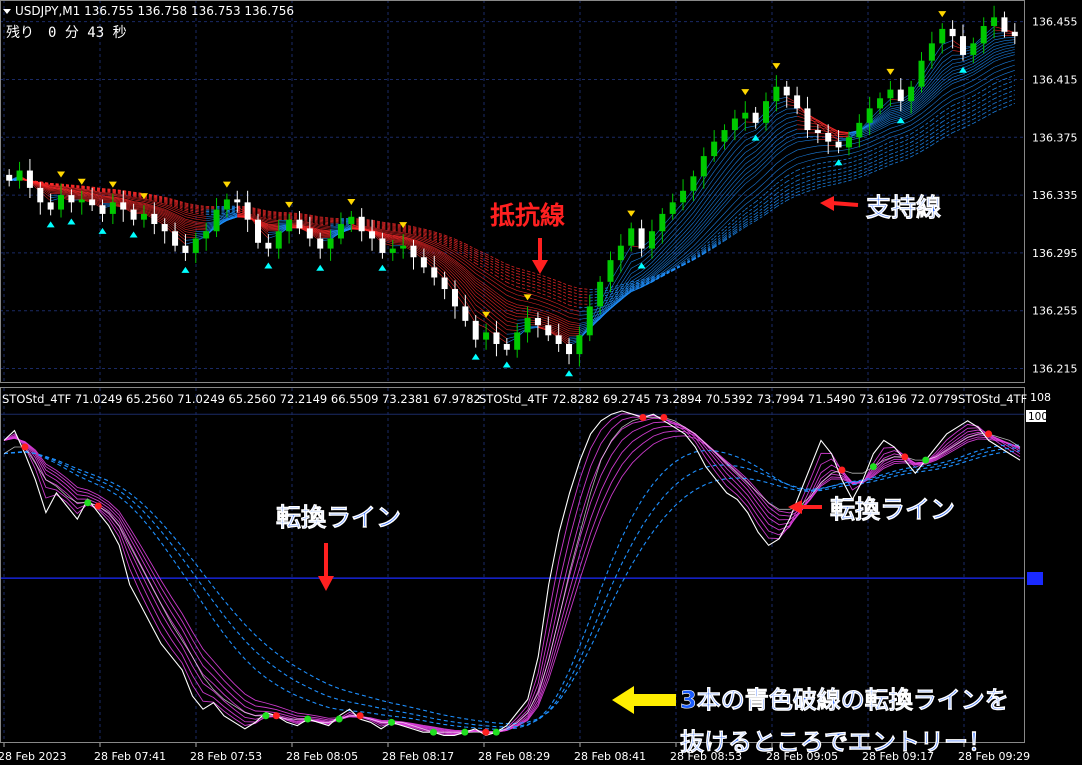  I want to click on time-tick-label: 28 Feb 2023, so click(33, 756).